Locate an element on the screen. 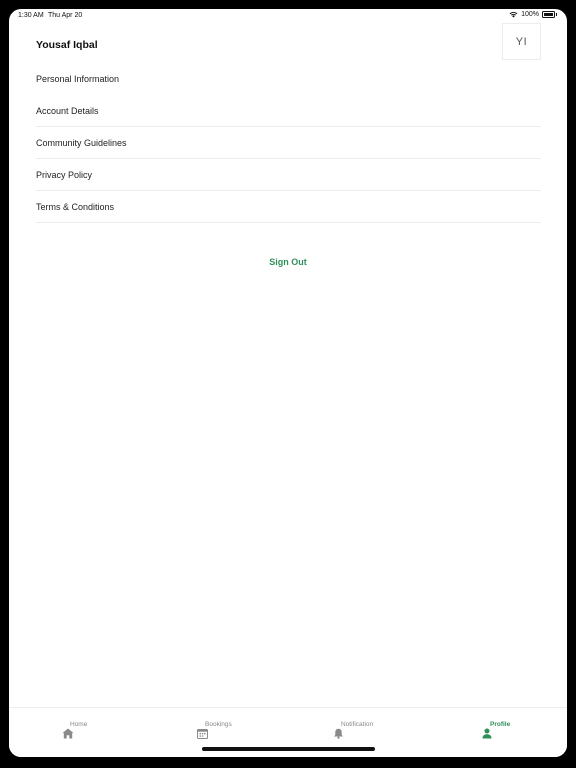 The width and height of the screenshot is (576, 768). status-date: Thu Apr 20 is located at coordinates (65, 15).